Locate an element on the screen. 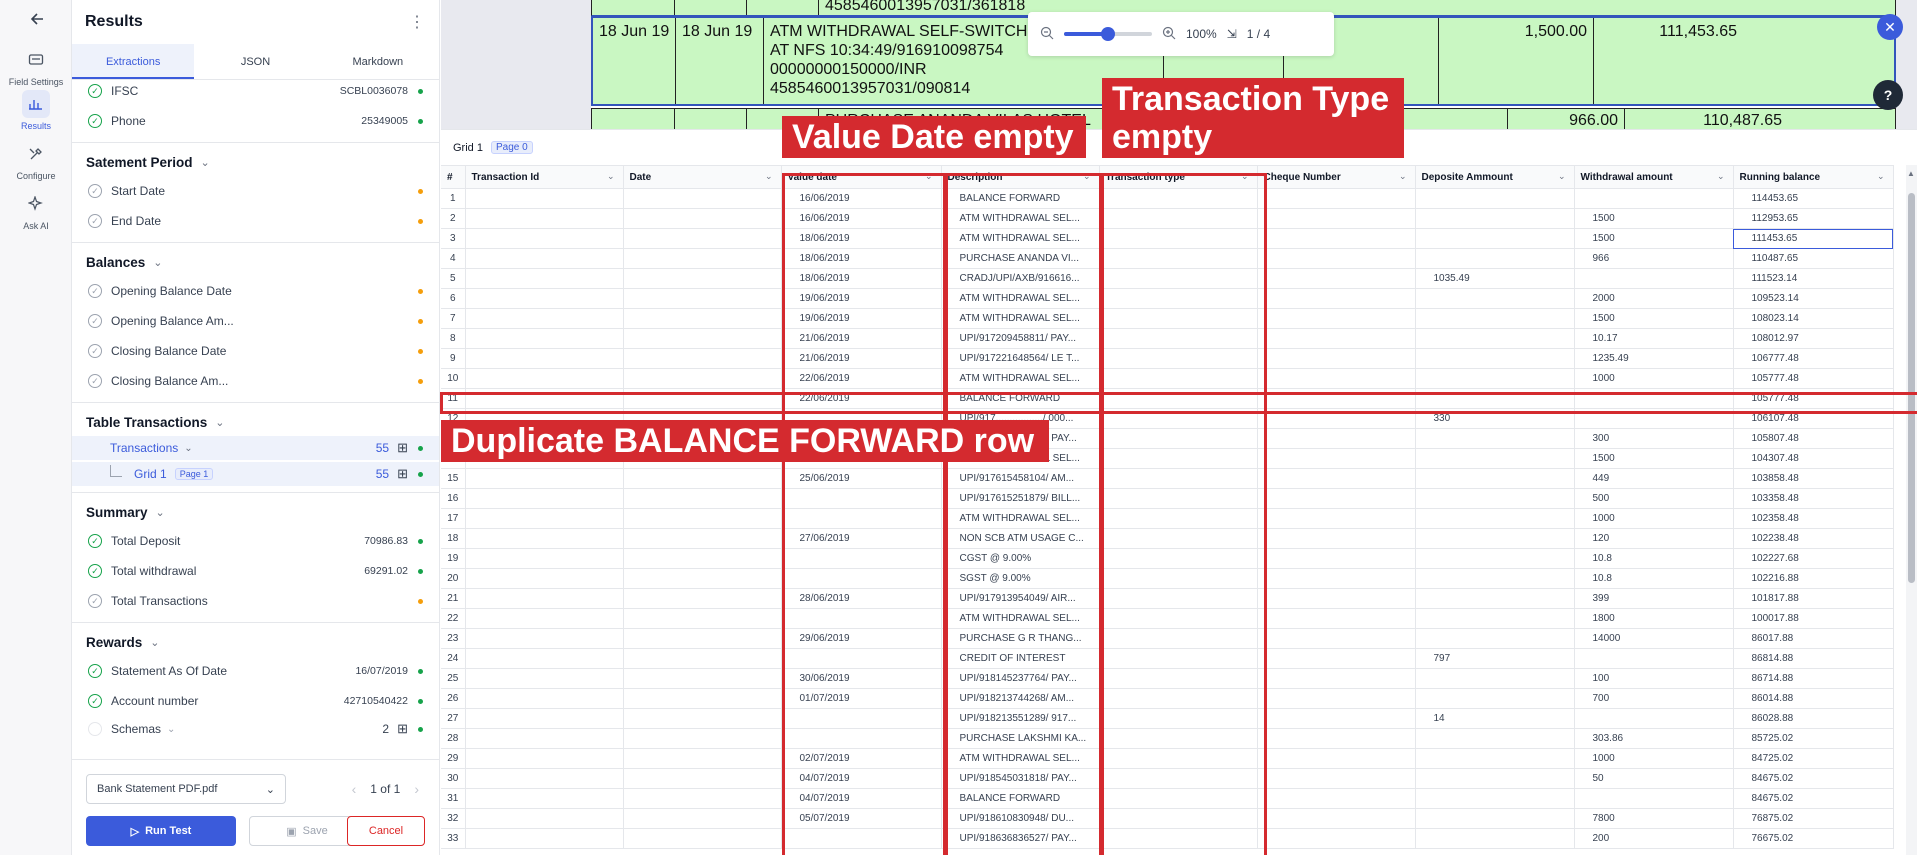 The image size is (1917, 855). table-cell: 966 is located at coordinates (1654, 258).